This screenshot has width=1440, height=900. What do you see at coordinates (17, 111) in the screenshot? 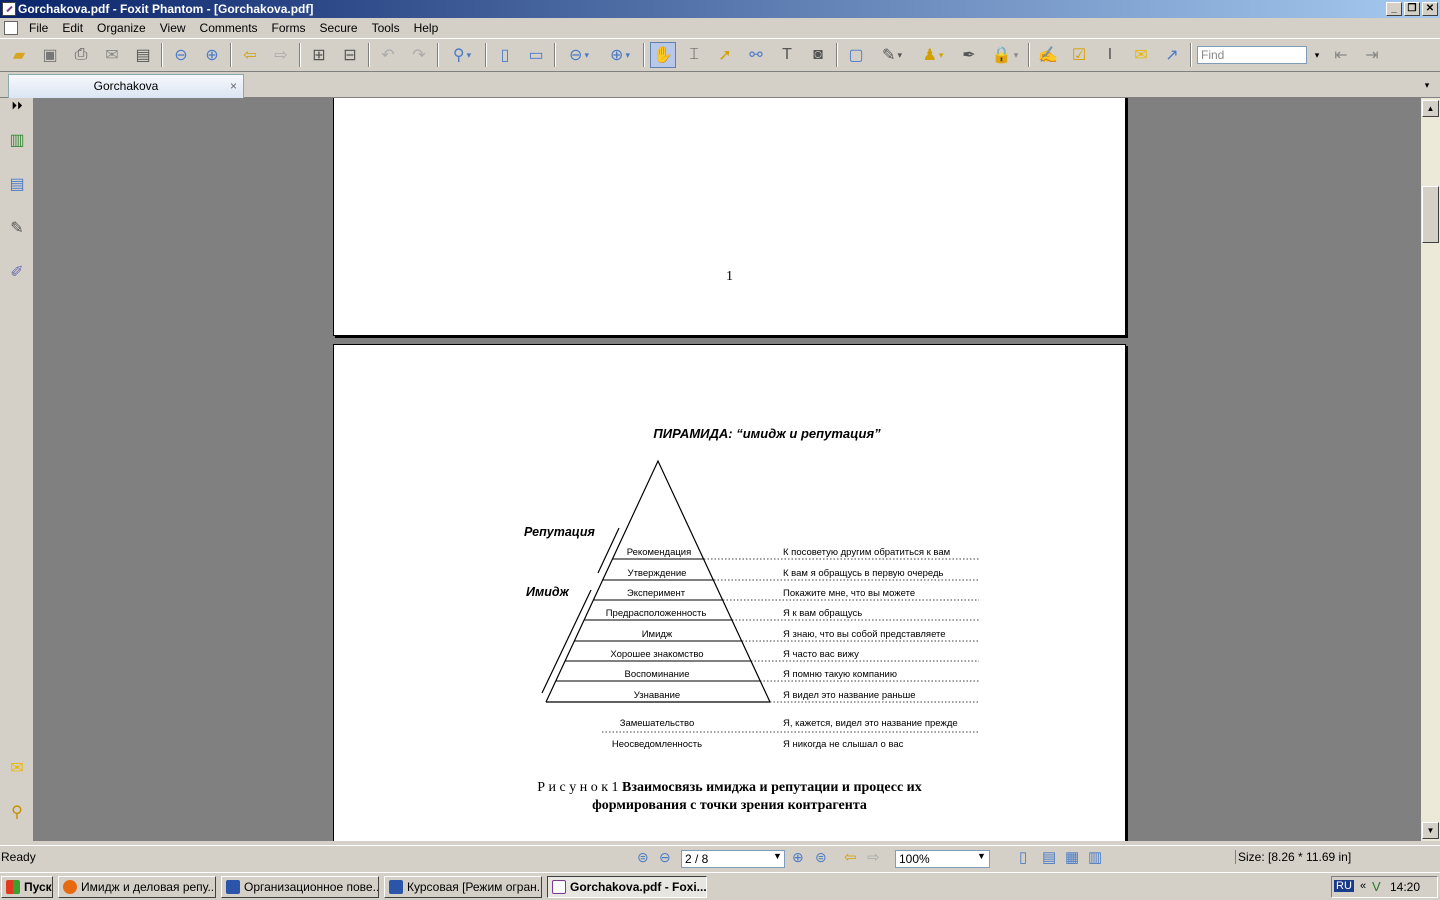
I see `expand-panel-icon: ⏵⏵` at bounding box center [17, 111].